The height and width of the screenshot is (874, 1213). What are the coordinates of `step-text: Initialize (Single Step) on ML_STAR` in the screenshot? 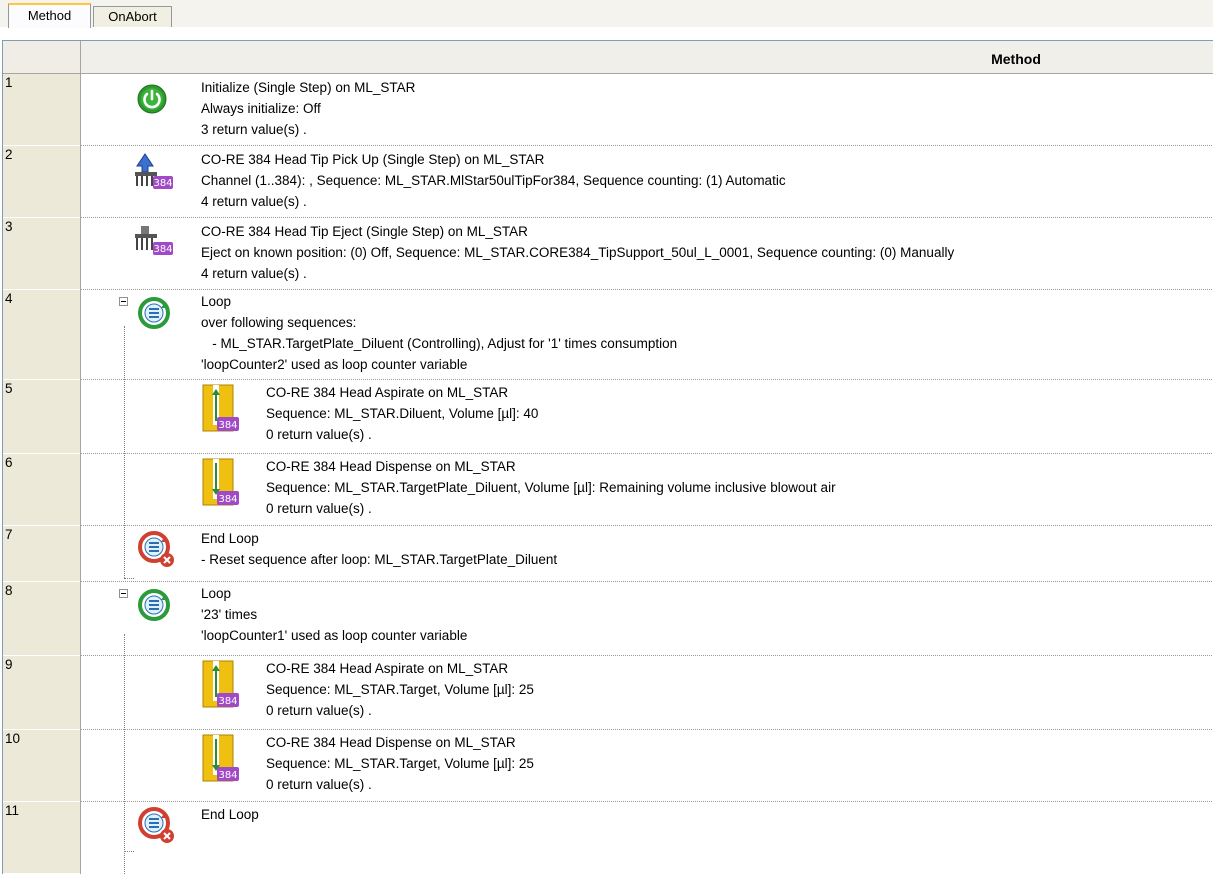 It's located at (308, 87).